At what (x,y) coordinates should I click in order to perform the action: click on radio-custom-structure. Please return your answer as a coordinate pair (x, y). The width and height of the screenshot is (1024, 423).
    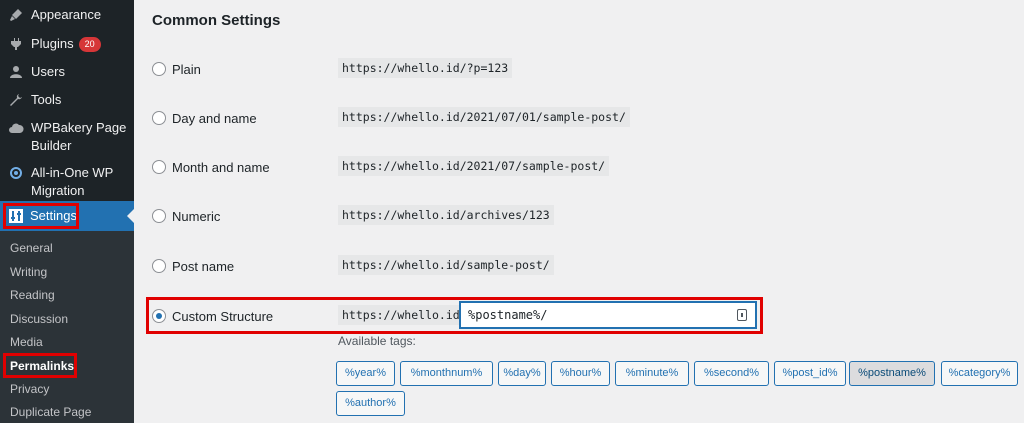
    Looking at the image, I should click on (159, 316).